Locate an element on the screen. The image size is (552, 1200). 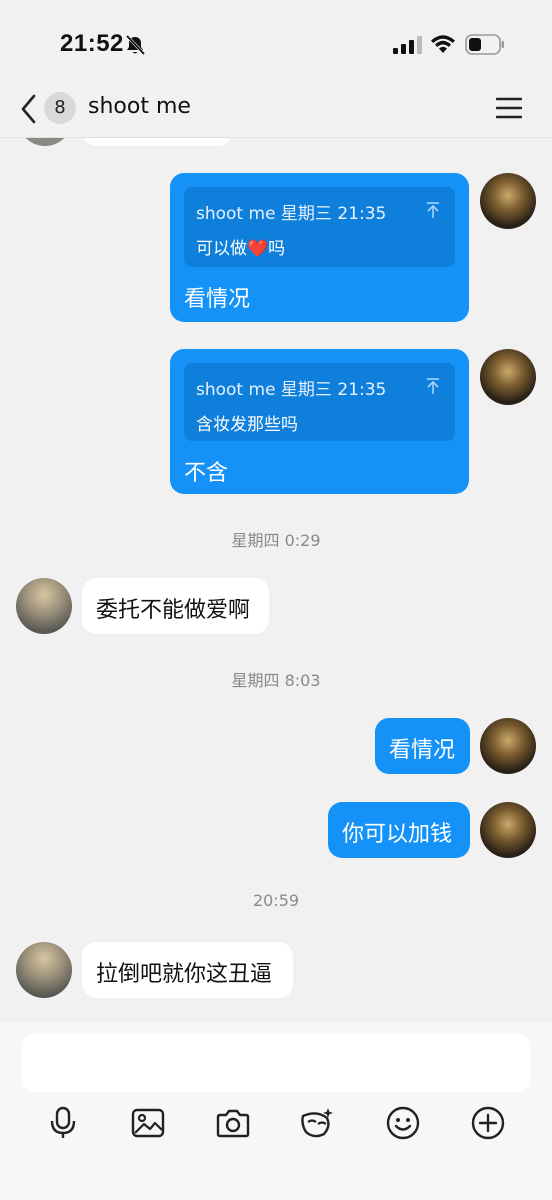
menu-icon is located at coordinates (509, 108).